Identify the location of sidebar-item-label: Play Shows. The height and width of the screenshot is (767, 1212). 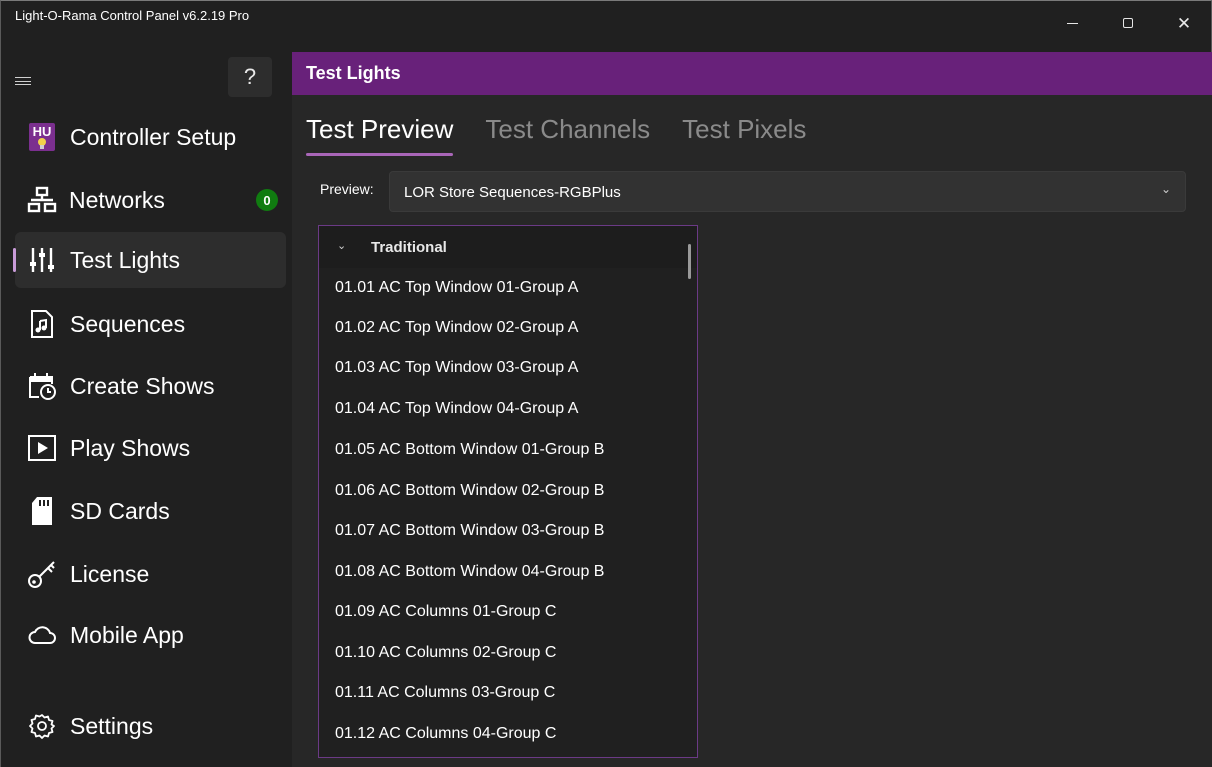
(130, 447).